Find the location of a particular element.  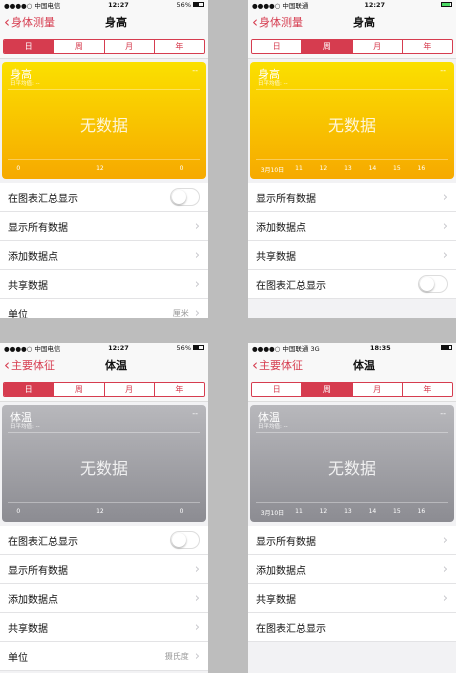

row-unit: 单位 厘米 › is located at coordinates (104, 309).